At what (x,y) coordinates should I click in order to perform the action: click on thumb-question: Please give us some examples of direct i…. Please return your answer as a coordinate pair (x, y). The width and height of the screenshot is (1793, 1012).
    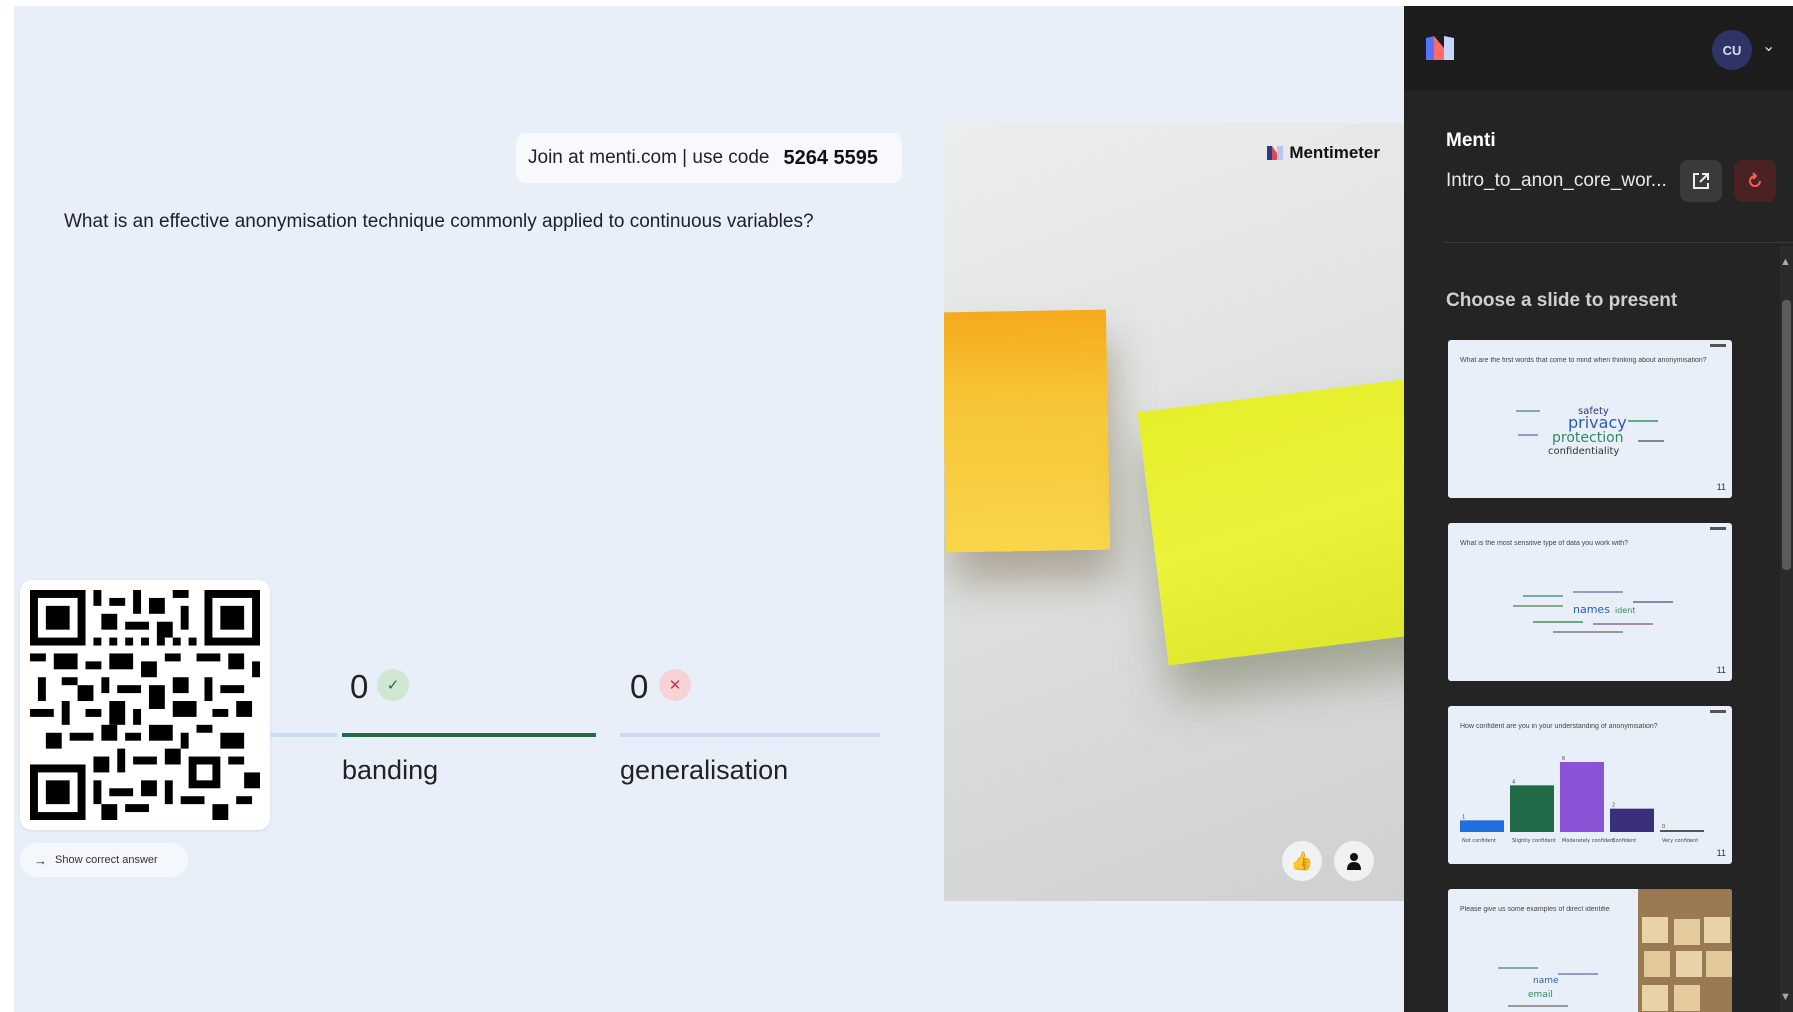
    Looking at the image, I should click on (1535, 909).